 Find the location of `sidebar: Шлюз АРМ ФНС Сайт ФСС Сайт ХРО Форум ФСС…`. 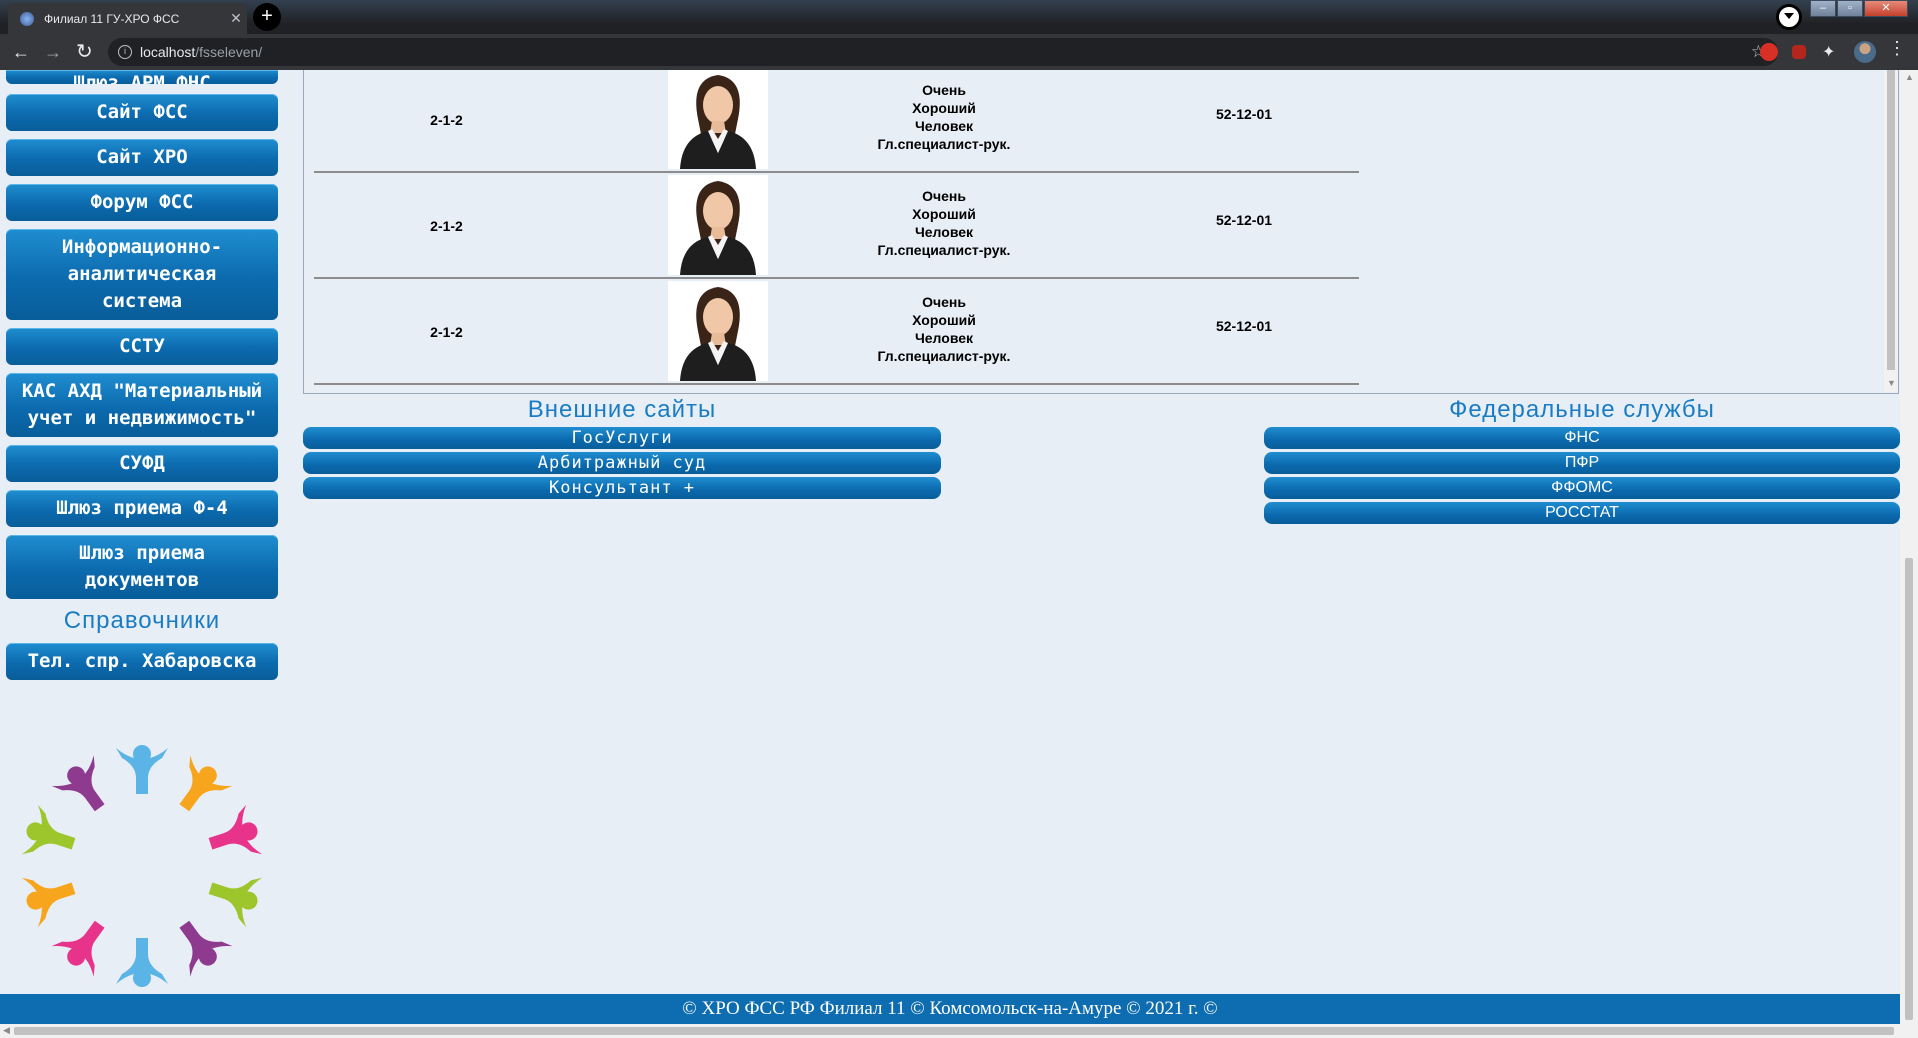

sidebar: Шлюз АРМ ФНС Сайт ФСС Сайт ХРО Форум ФСС… is located at coordinates (142, 379).